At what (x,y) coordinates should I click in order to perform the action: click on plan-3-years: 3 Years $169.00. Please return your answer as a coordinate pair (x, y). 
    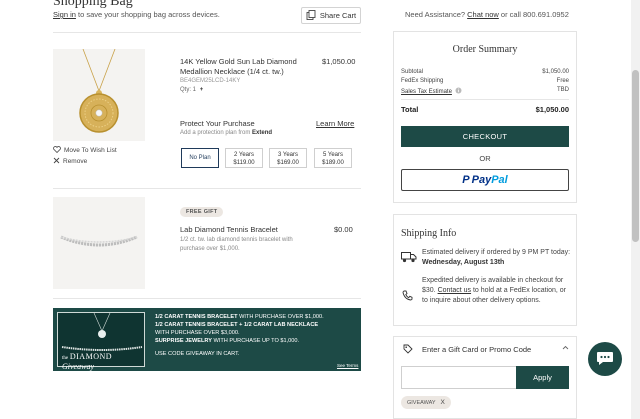
    Looking at the image, I should click on (288, 158).